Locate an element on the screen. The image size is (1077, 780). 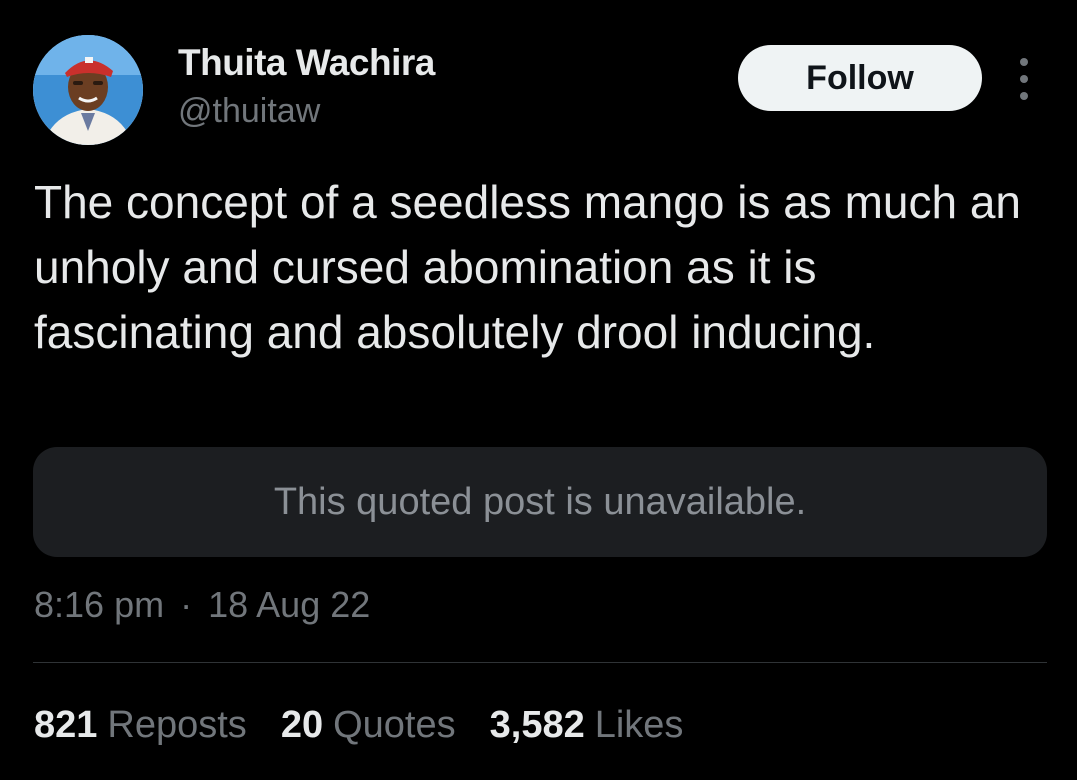
likes-stat: 3,582 Likes is located at coordinates (587, 725).